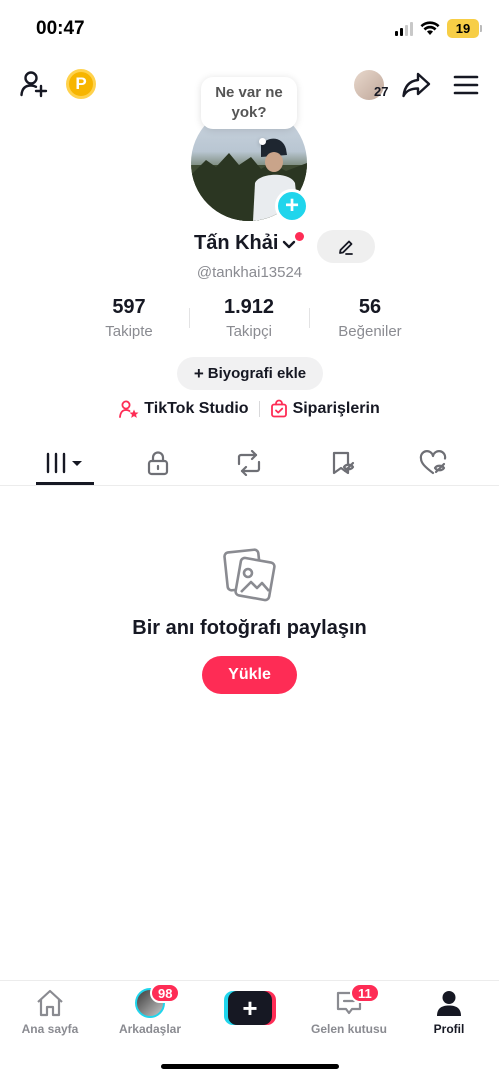 The image size is (499, 1080). What do you see at coordinates (336, 408) in the screenshot?
I see `orders-label: Siparişlerin` at bounding box center [336, 408].